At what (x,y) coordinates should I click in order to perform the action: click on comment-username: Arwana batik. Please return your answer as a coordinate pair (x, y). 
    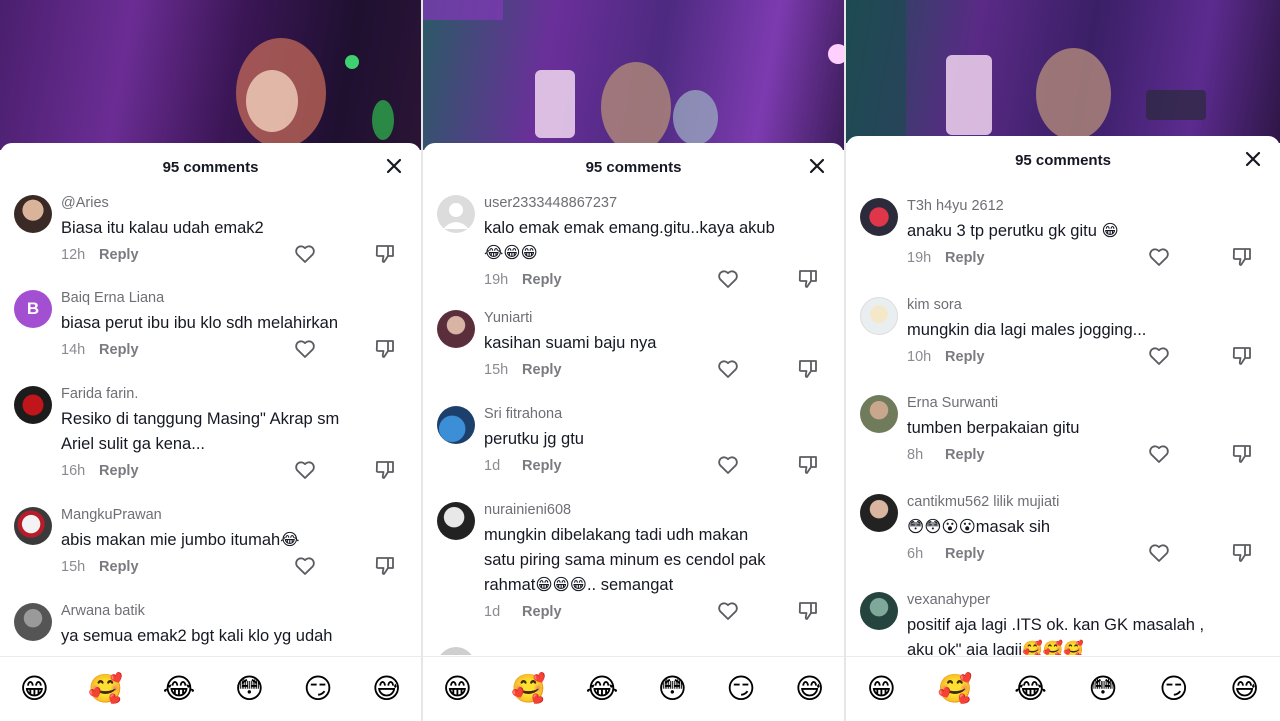
    Looking at the image, I should click on (236, 610).